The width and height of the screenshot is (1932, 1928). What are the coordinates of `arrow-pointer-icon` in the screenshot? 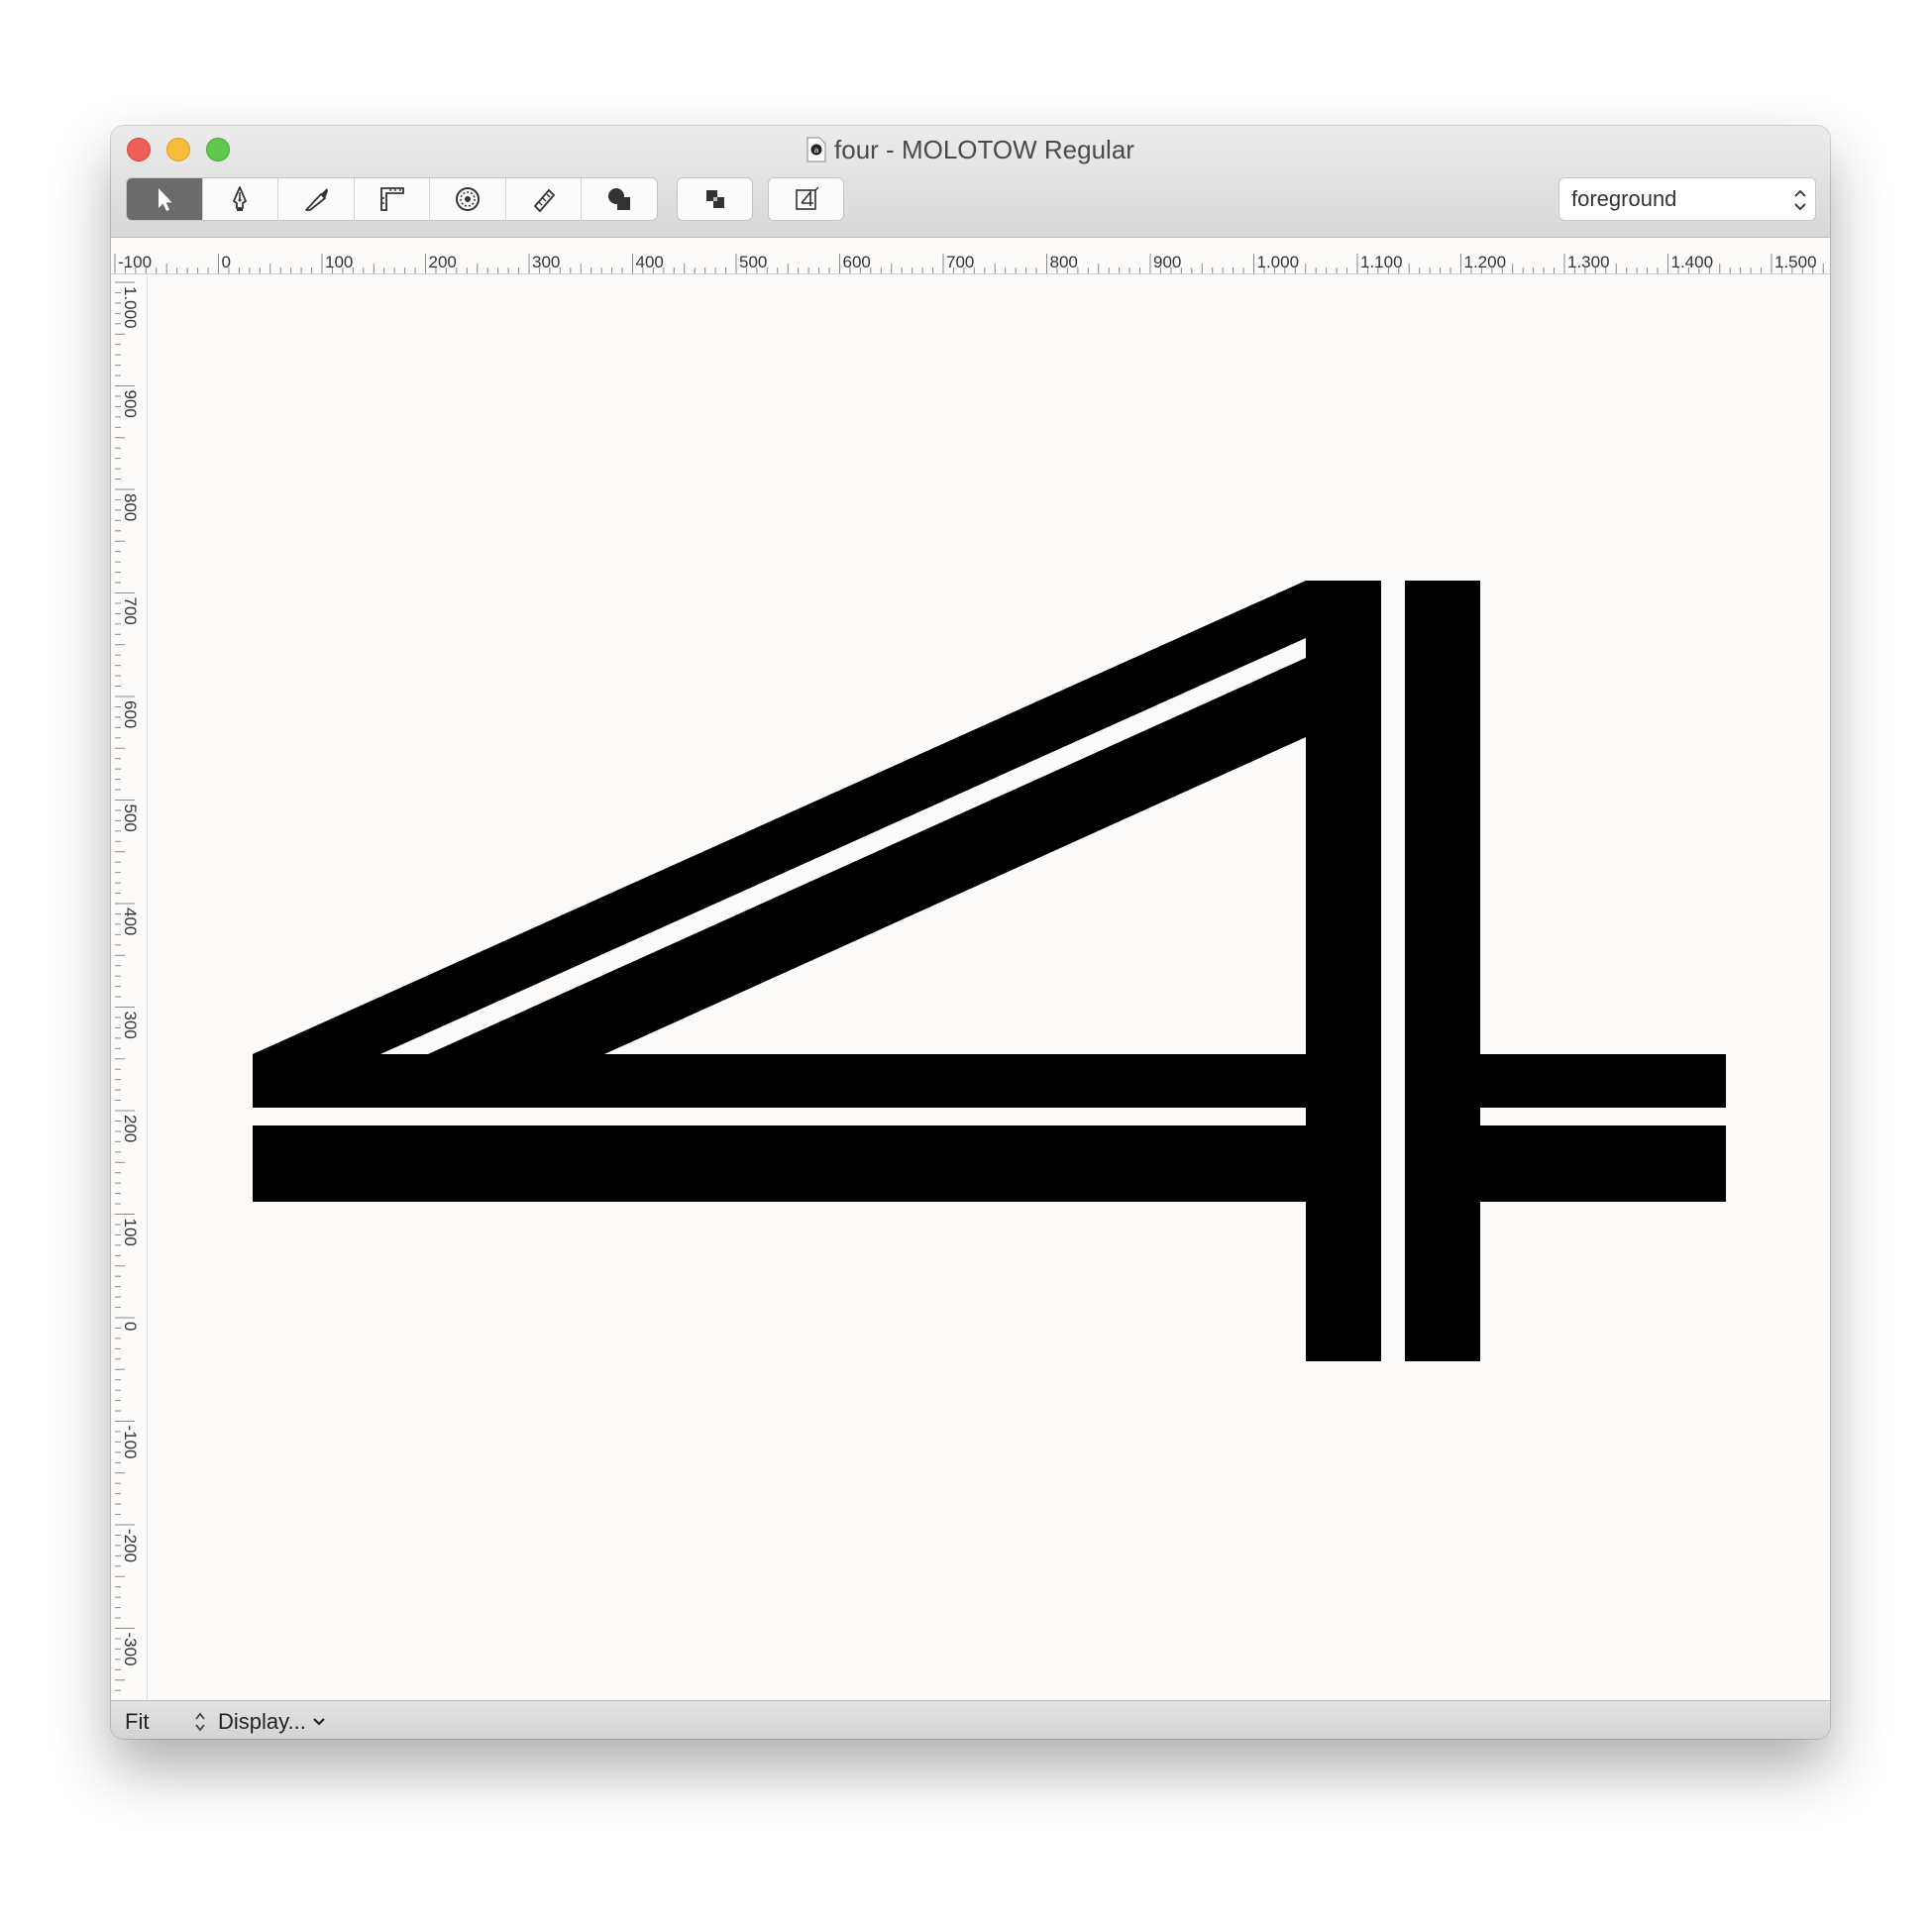 It's located at (165, 199).